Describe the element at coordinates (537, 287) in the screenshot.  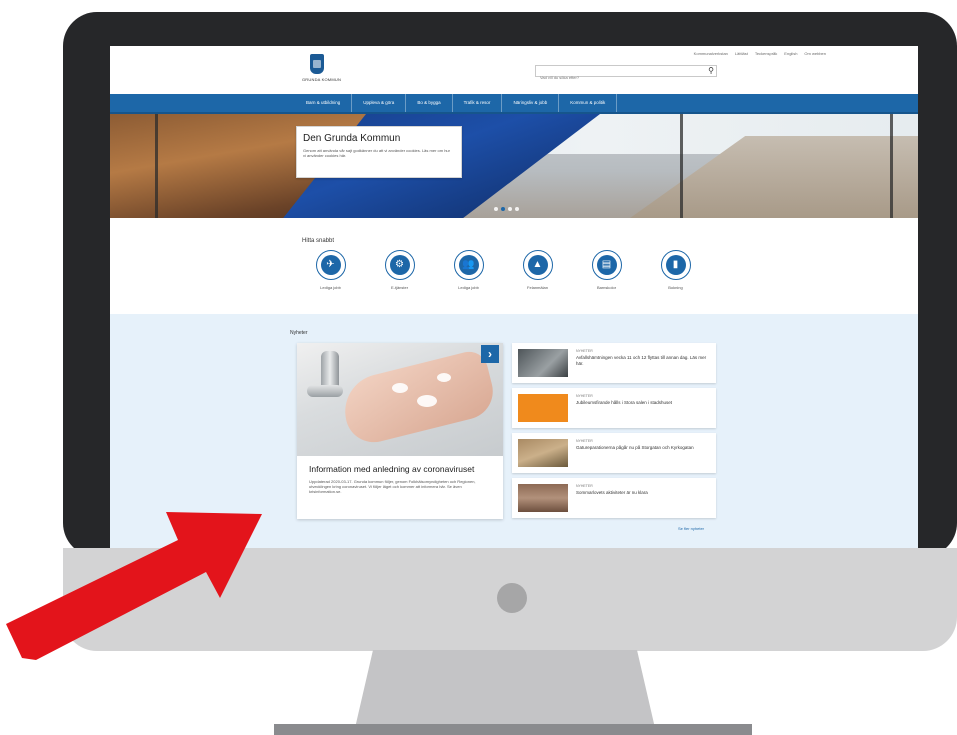
I see `quick-link-label: Felanmälan` at that location.